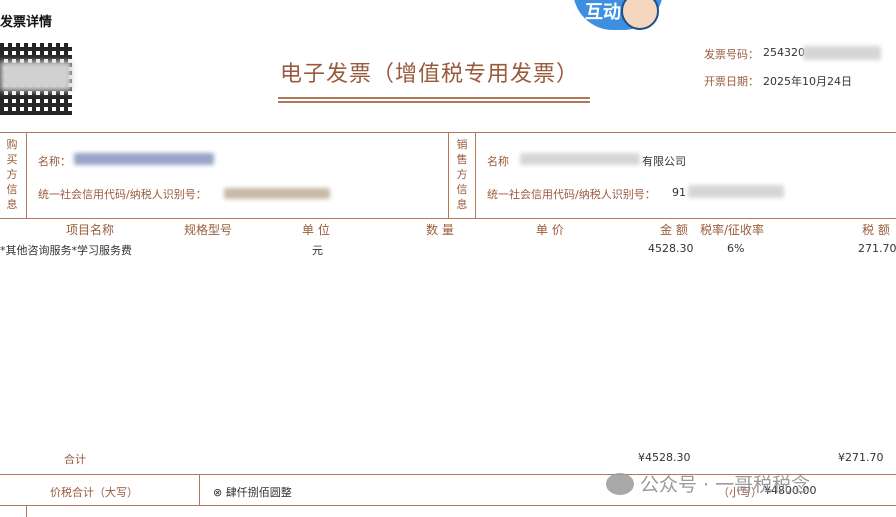 The image size is (896, 517). What do you see at coordinates (12, 174) in the screenshot?
I see `buyer-side-label: 购买方信息` at bounding box center [12, 174].